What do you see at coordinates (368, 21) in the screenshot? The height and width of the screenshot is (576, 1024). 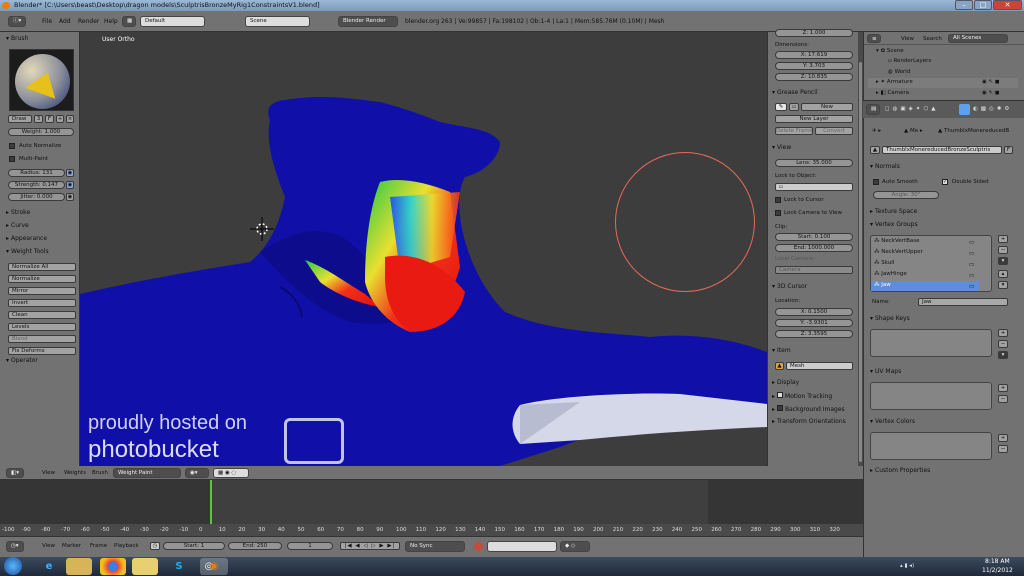 I see `render-engine-select: Blender Render` at bounding box center [368, 21].